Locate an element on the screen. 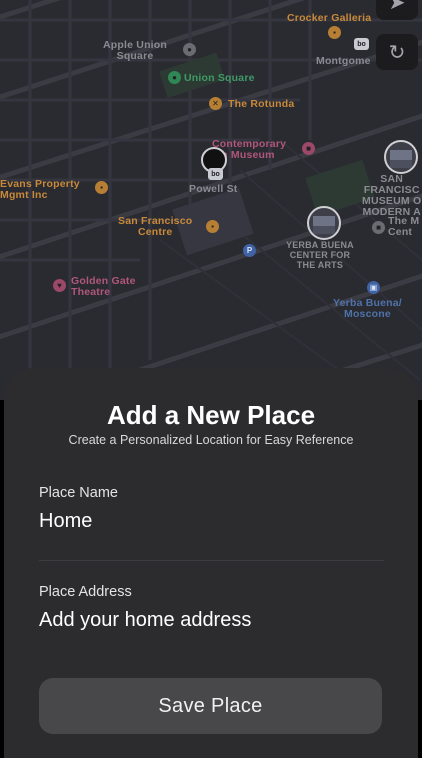  map-label-union-square: Union Square is located at coordinates (219, 78).